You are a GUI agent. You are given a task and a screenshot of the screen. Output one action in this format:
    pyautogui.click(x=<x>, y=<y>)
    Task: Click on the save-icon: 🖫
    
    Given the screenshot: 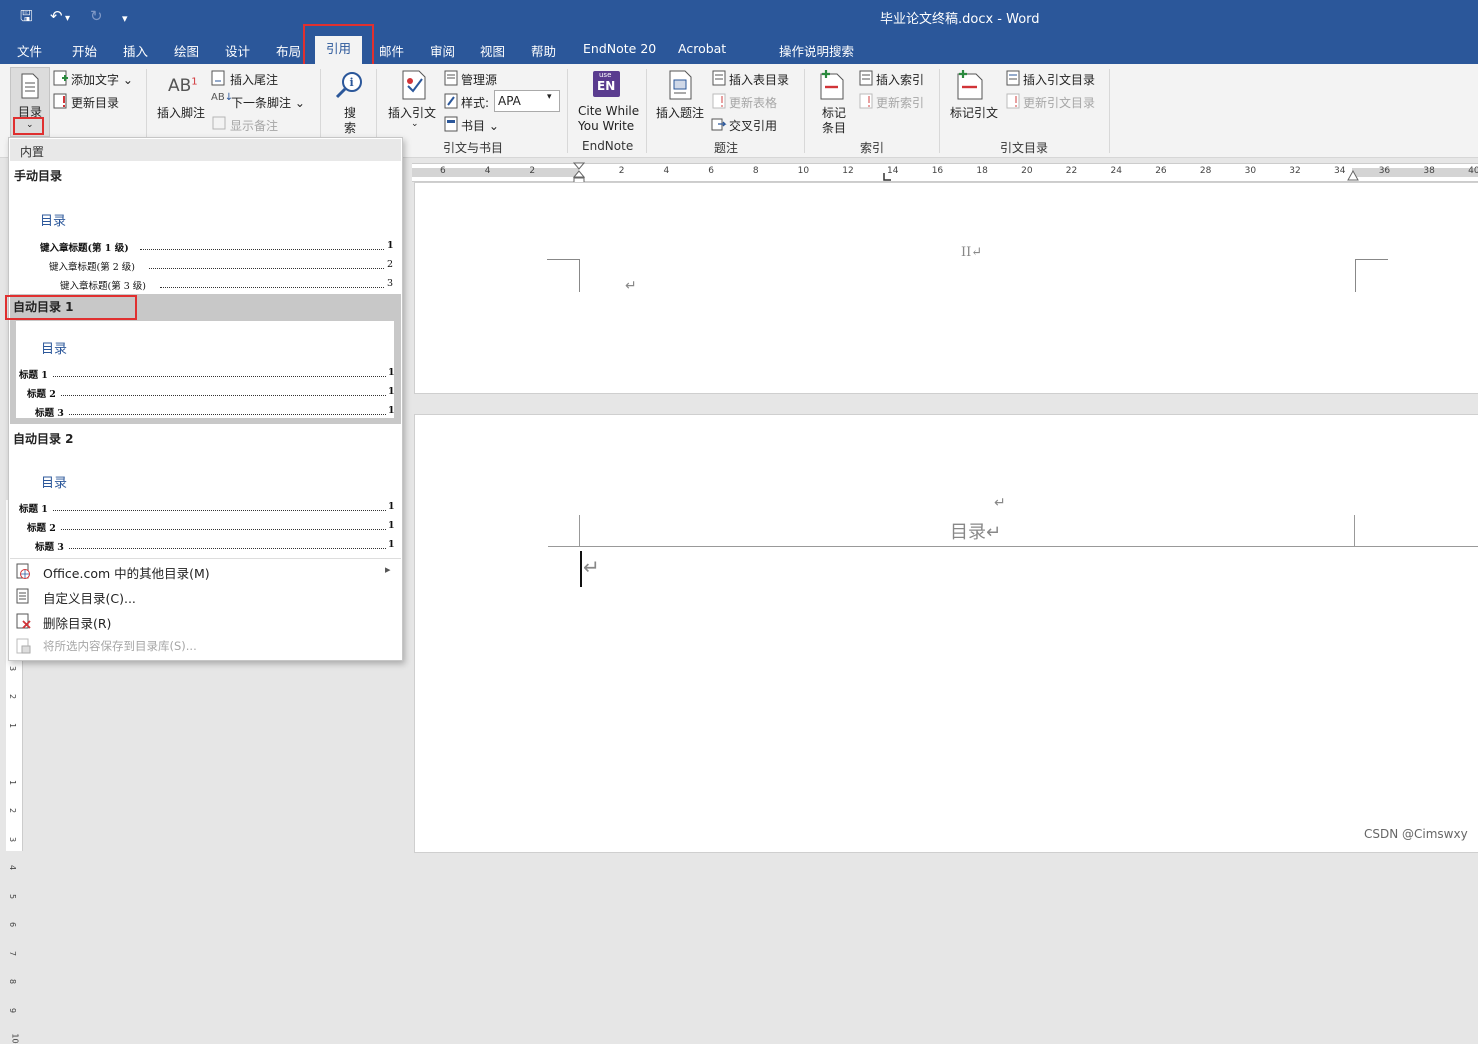 What is the action you would take?
    pyautogui.click(x=26, y=16)
    